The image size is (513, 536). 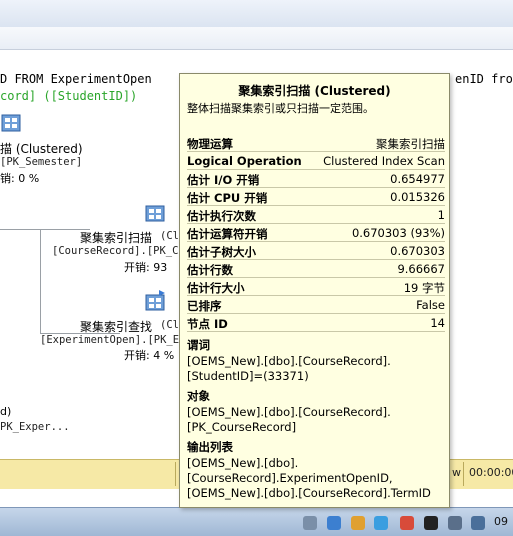 I want to click on output-line-3: [OEMS_New].[dbo].[CourseRecord].TermID, so click(x=309, y=493).